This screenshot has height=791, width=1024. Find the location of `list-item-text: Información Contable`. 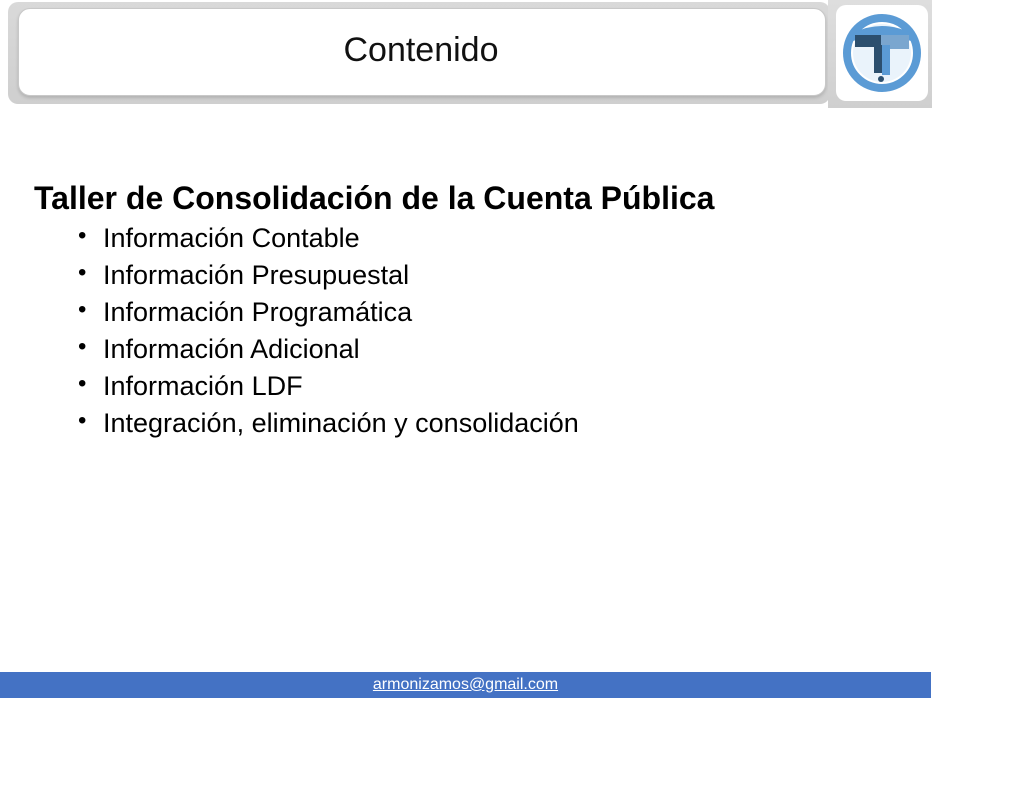

list-item-text: Información Contable is located at coordinates (231, 238).